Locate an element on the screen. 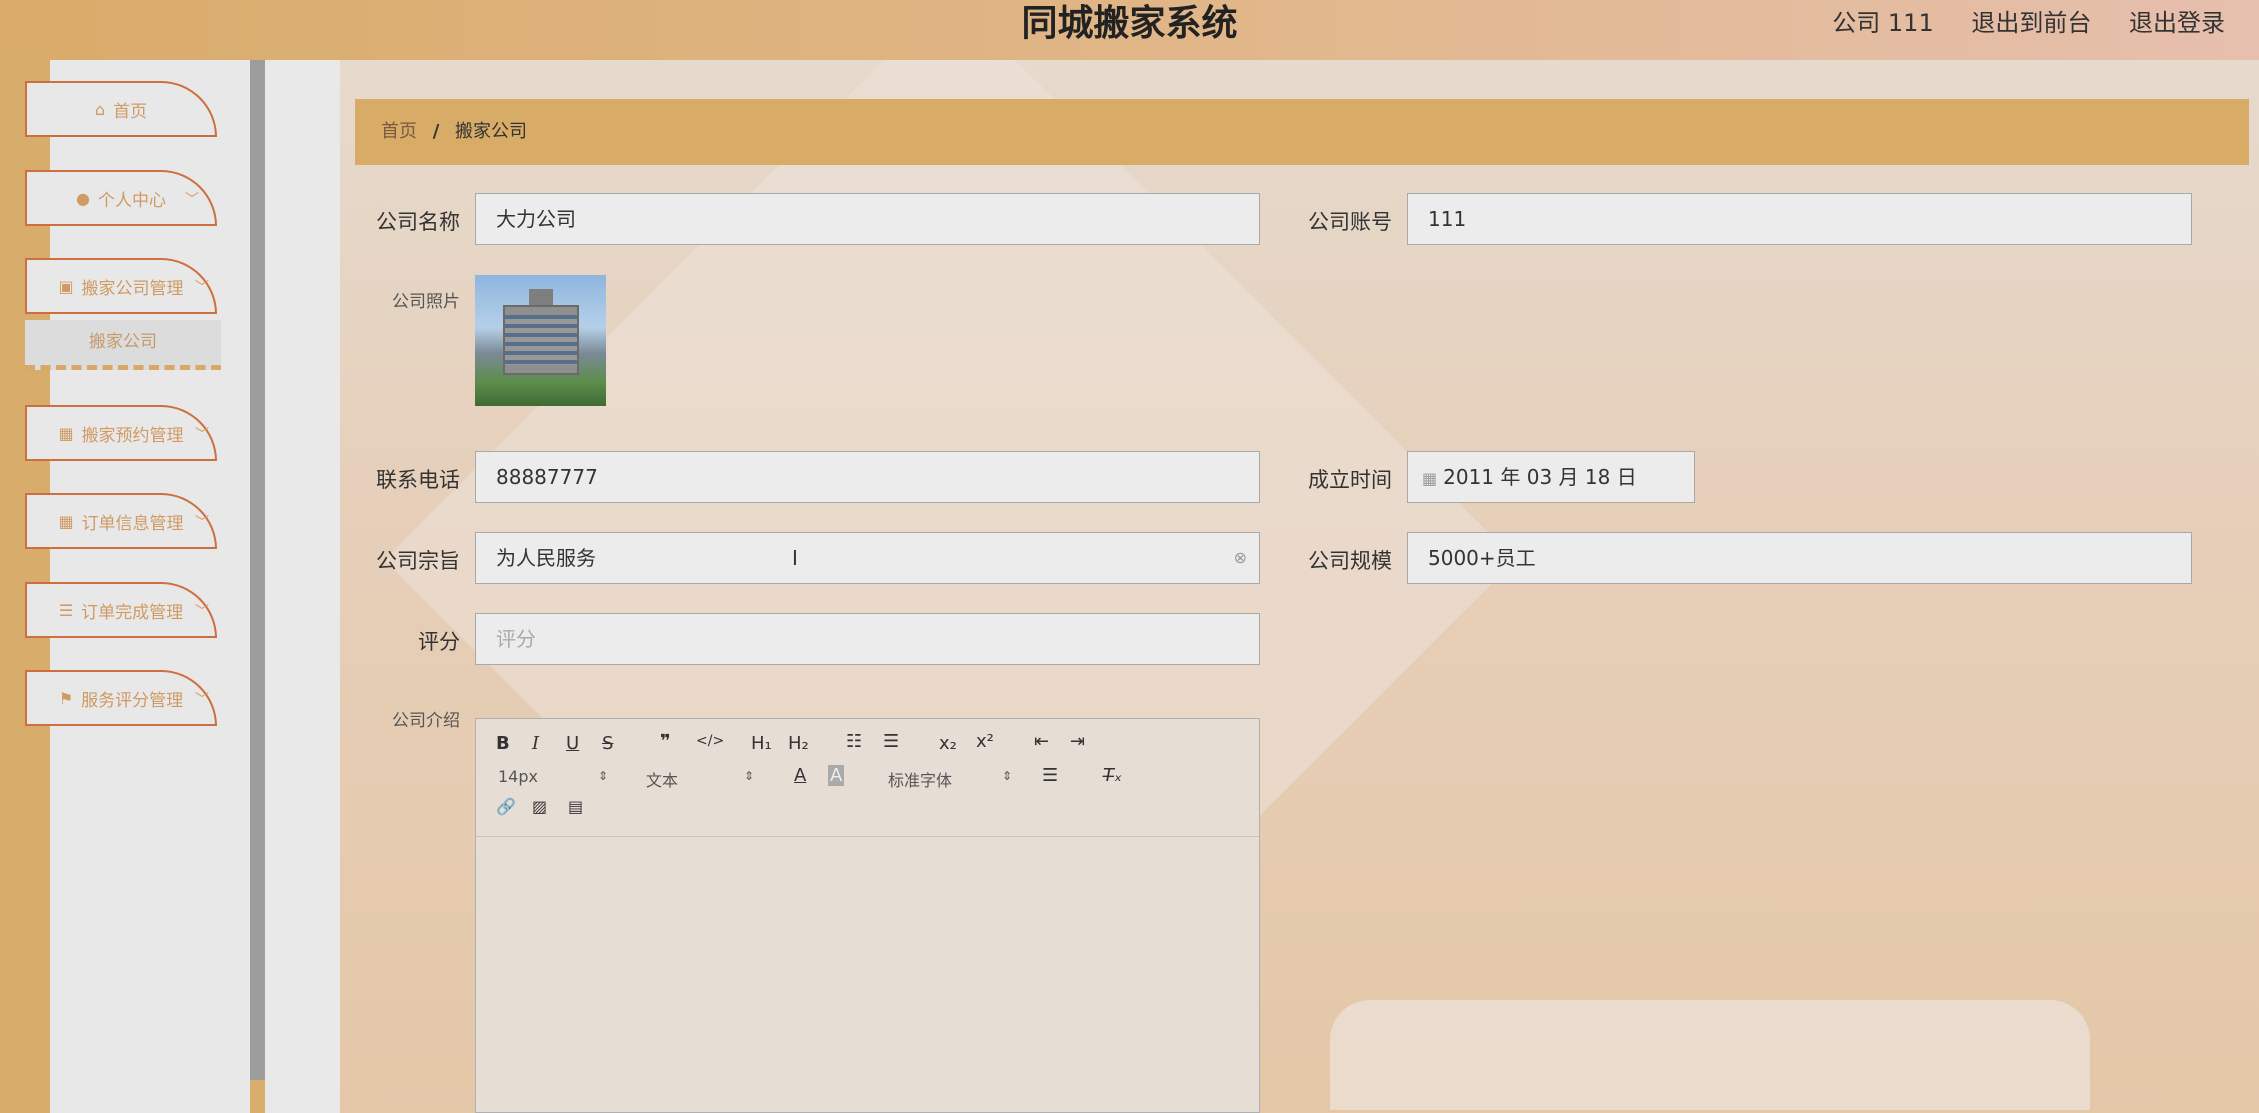  font-size-value: 14px is located at coordinates (518, 776).